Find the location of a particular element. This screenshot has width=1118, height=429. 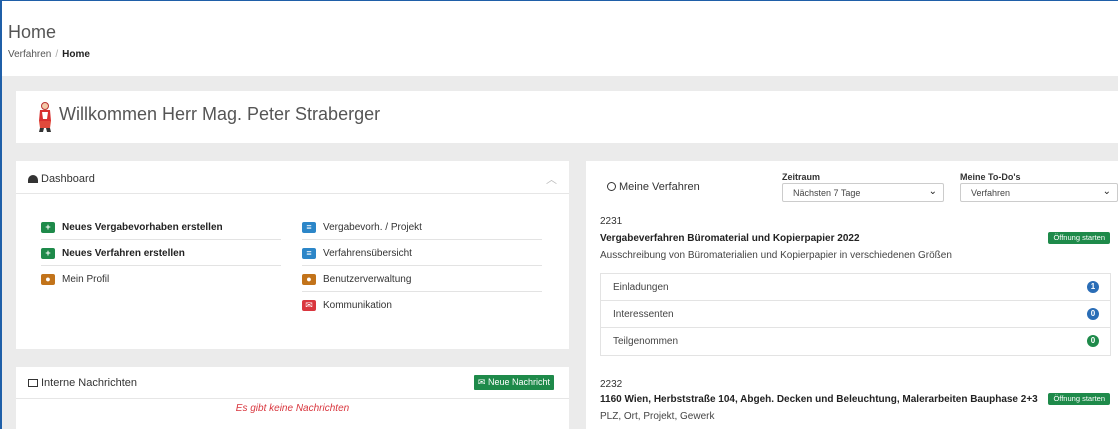

clock-icon is located at coordinates (611, 186).